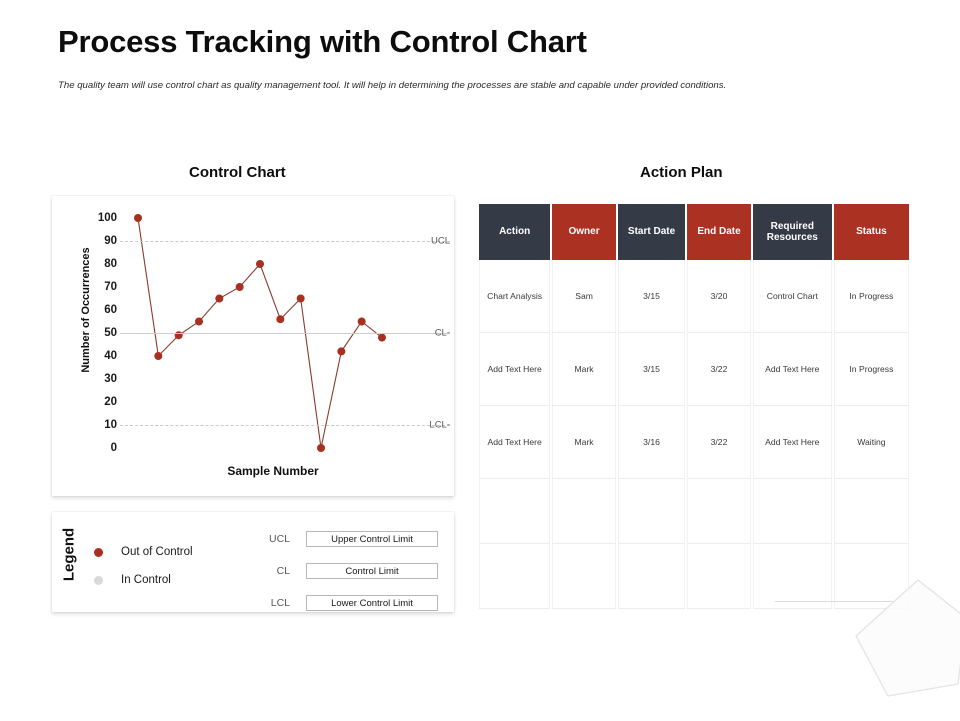  I want to click on y-axis-tick-label: 30, so click(110, 379).